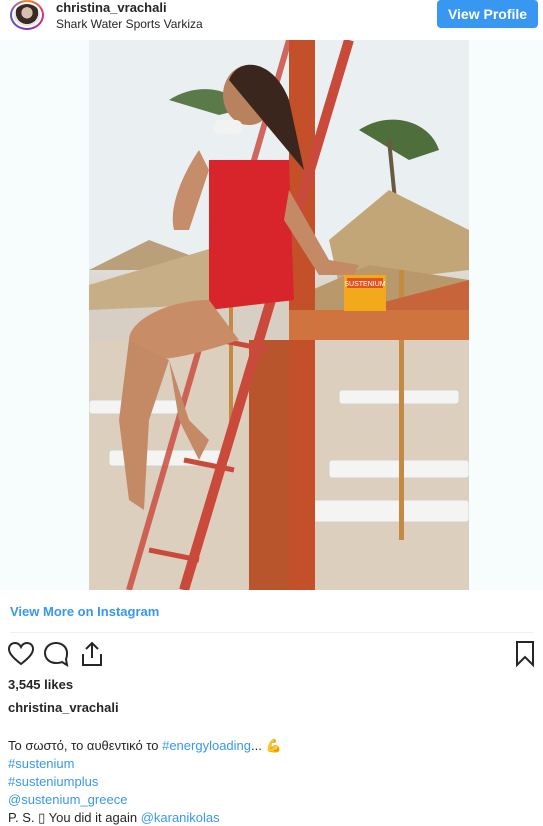  I want to click on share-icon, so click(92, 654).